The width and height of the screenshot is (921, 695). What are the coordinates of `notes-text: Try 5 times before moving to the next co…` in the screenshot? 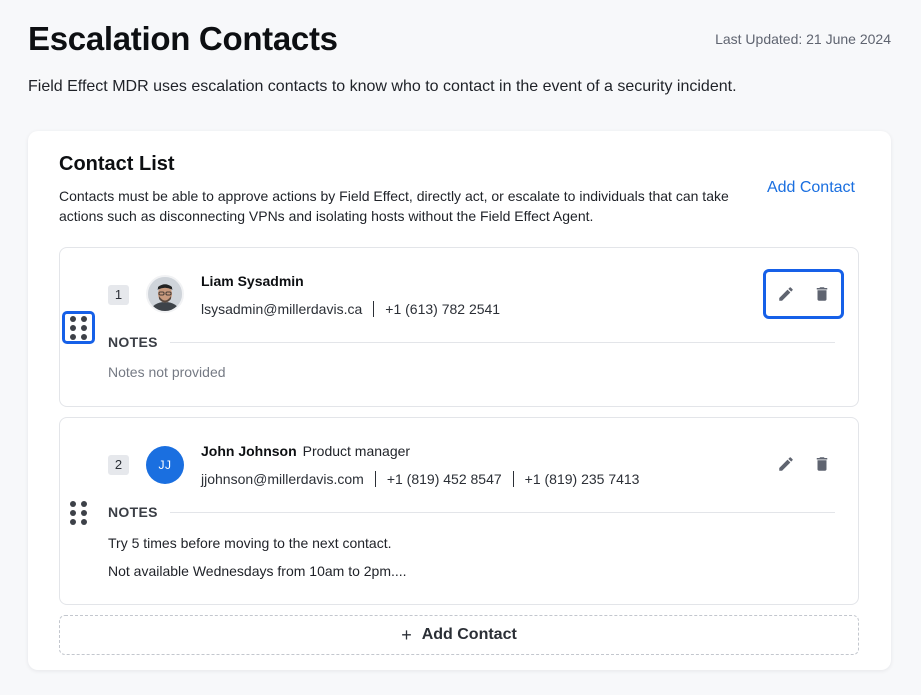 It's located at (257, 557).